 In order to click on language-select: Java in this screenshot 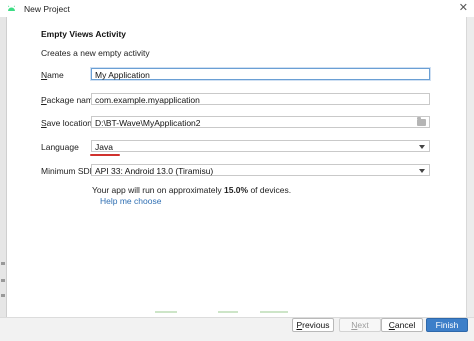, I will do `click(260, 146)`.